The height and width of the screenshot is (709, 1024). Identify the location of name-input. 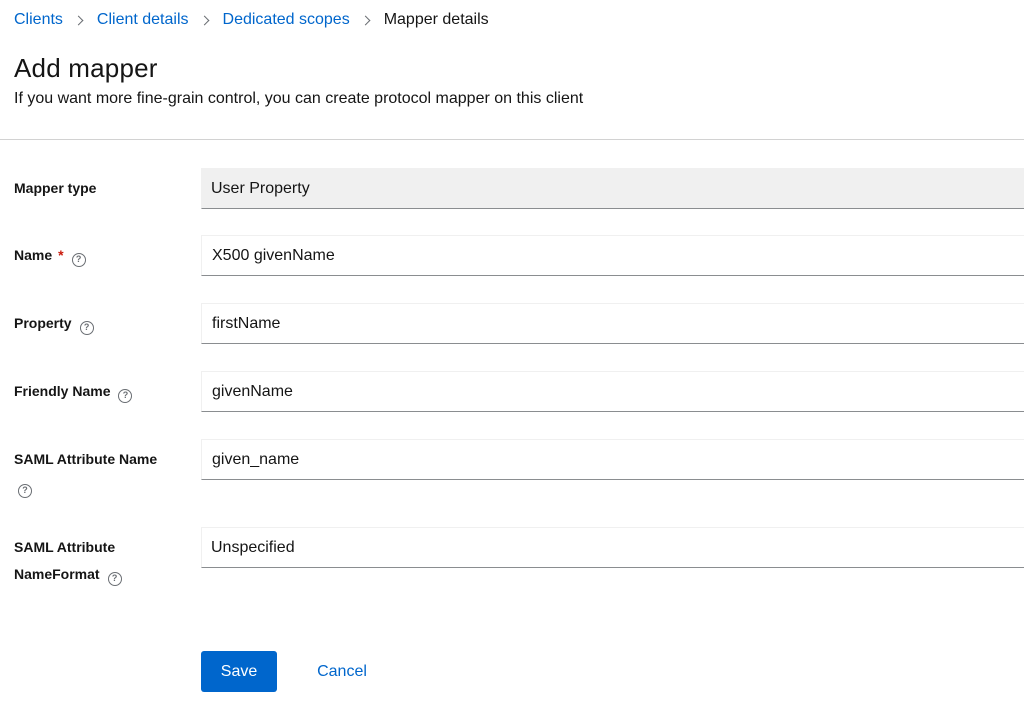
(612, 255).